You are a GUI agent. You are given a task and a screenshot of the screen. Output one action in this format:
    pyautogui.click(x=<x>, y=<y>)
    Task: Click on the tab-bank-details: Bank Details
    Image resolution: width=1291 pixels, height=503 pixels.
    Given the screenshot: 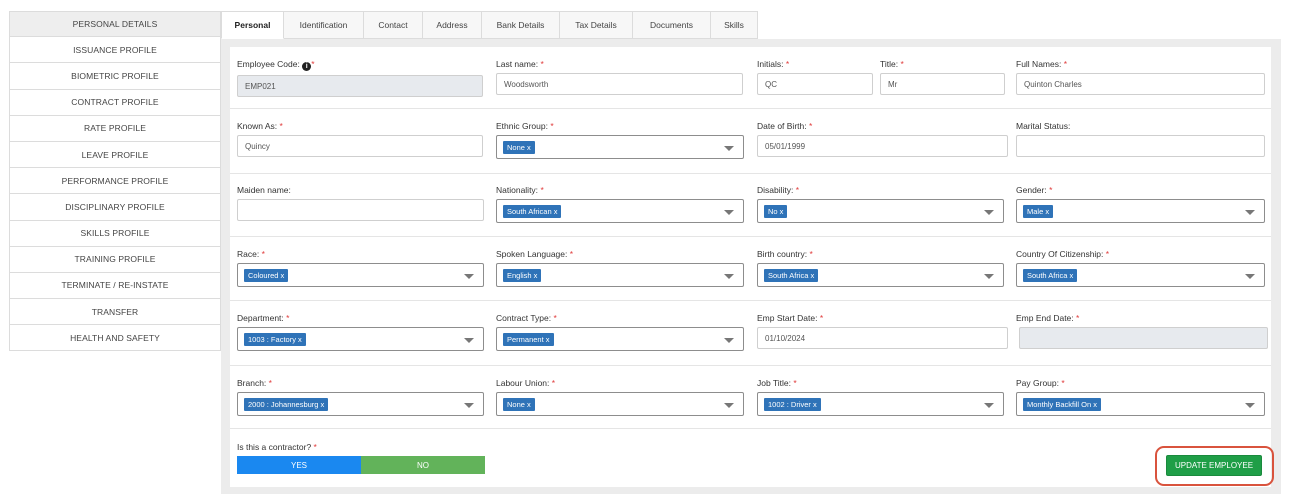 What is the action you would take?
    pyautogui.click(x=521, y=25)
    